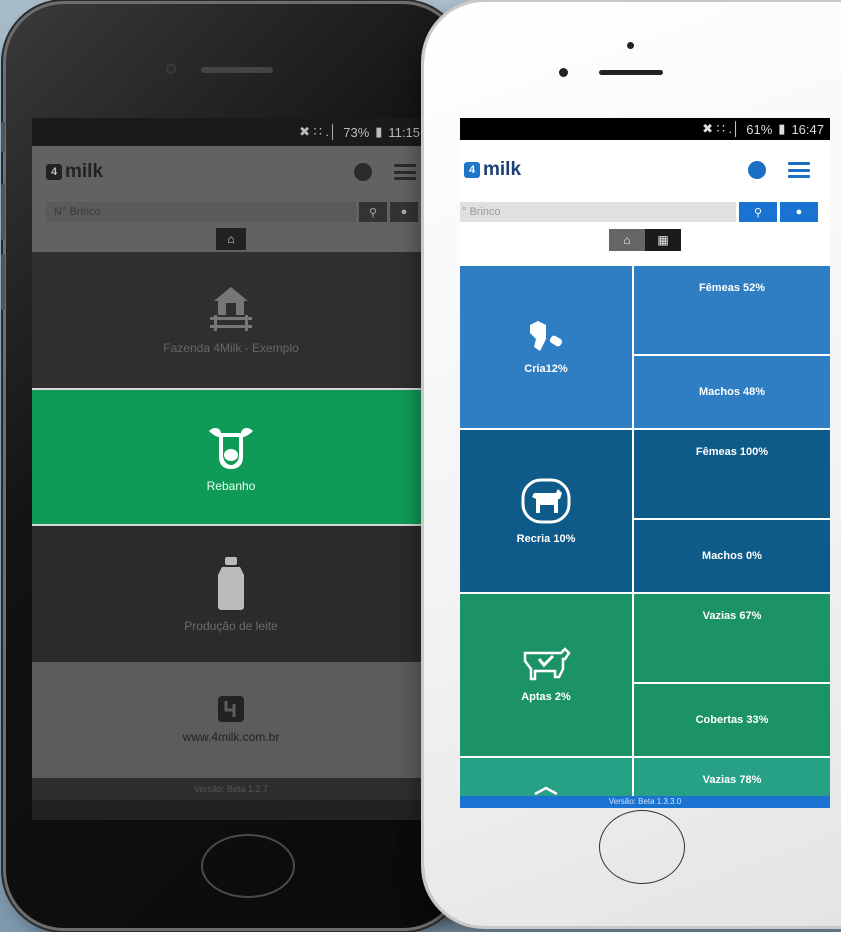 The width and height of the screenshot is (841, 932). I want to click on tile-farm: Fazenda 4Milk - Exemplo, so click(231, 320).